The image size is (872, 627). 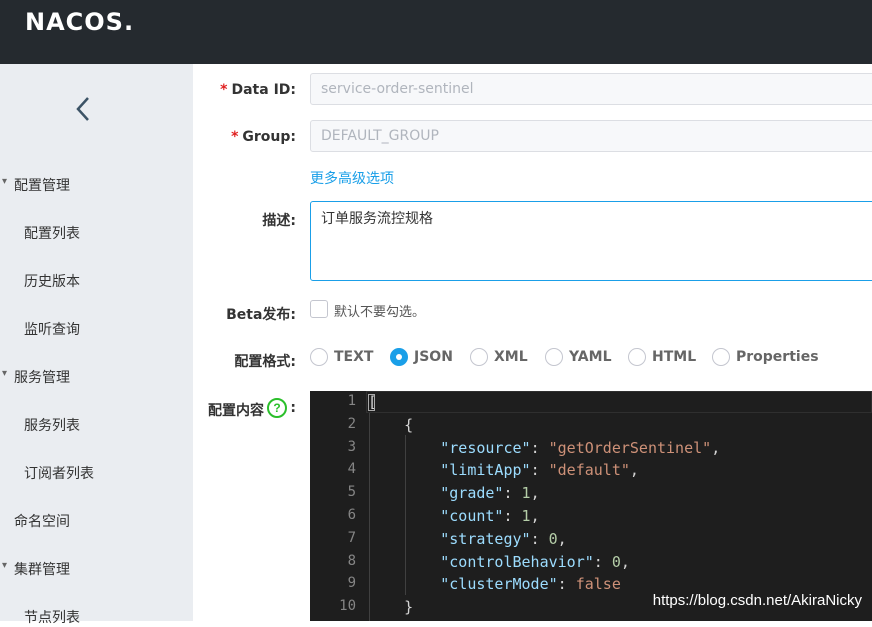 I want to click on format-label: 配置格式:, so click(x=265, y=362).